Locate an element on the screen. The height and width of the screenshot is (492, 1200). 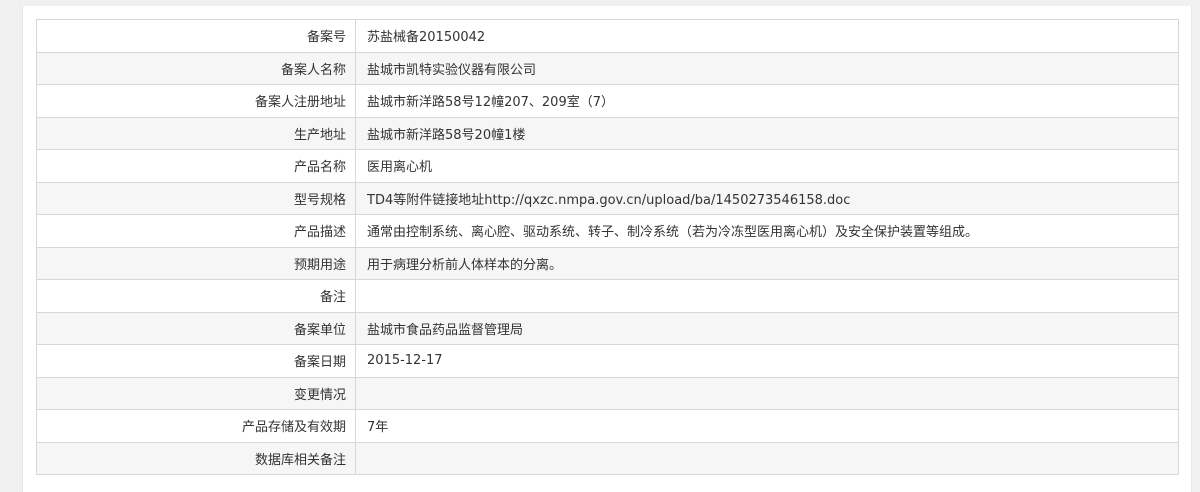
label-filing-unit: 备案单位 is located at coordinates (196, 328).